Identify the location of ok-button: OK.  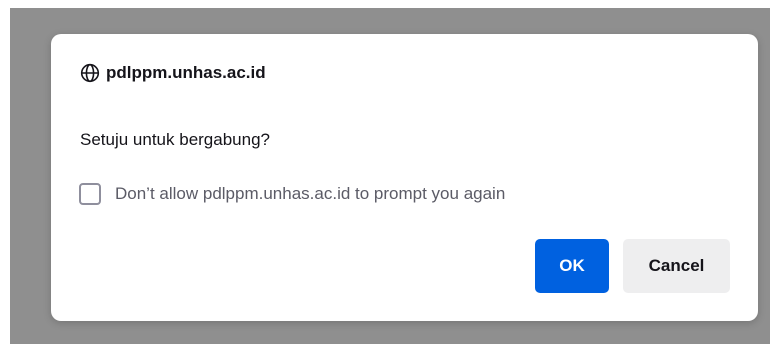
(572, 266).